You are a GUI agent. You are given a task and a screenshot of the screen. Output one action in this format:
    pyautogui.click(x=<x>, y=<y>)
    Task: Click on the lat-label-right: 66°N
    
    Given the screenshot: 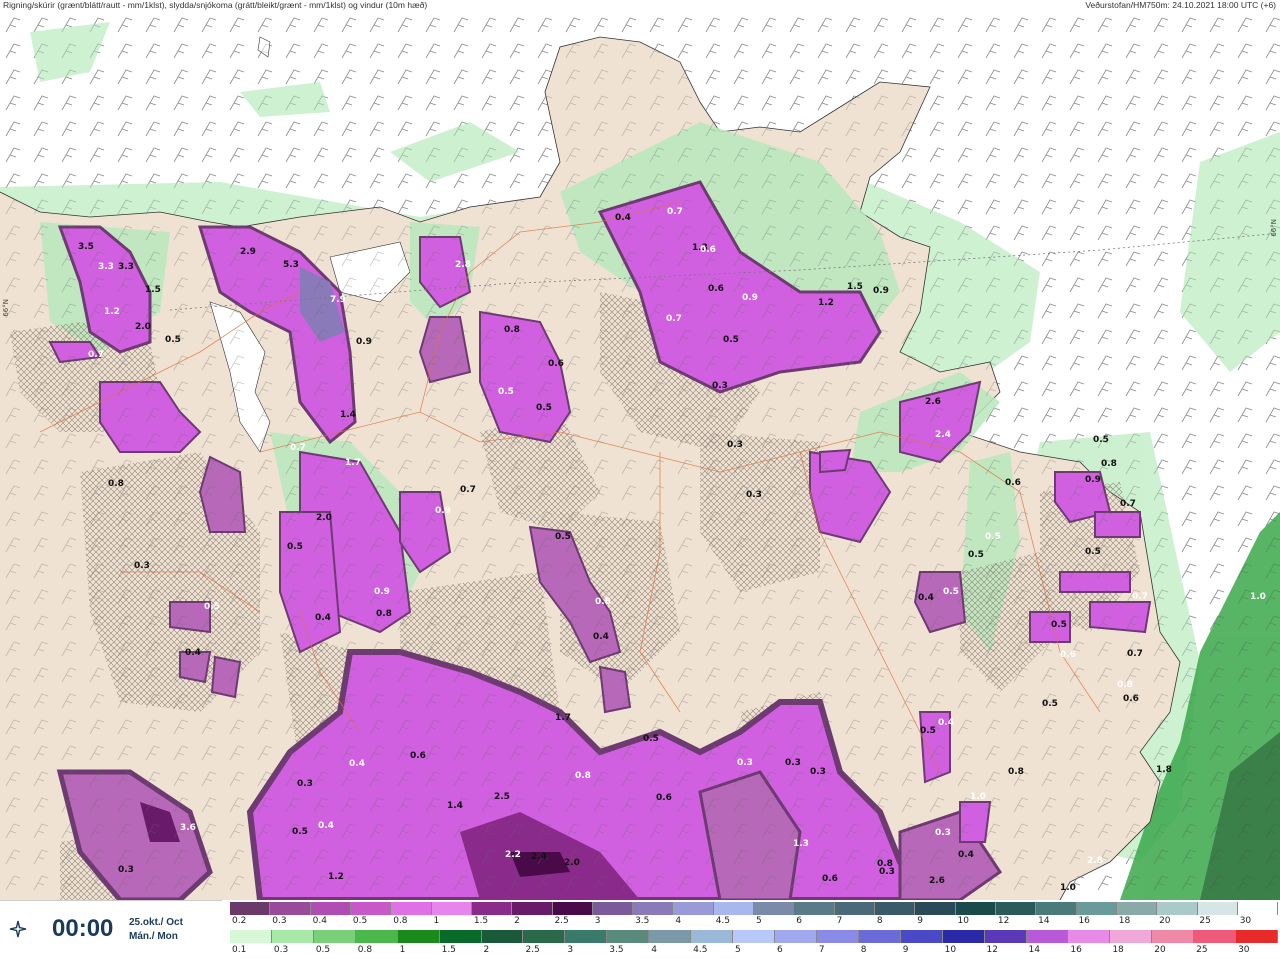 What is the action you would take?
    pyautogui.click(x=1274, y=228)
    